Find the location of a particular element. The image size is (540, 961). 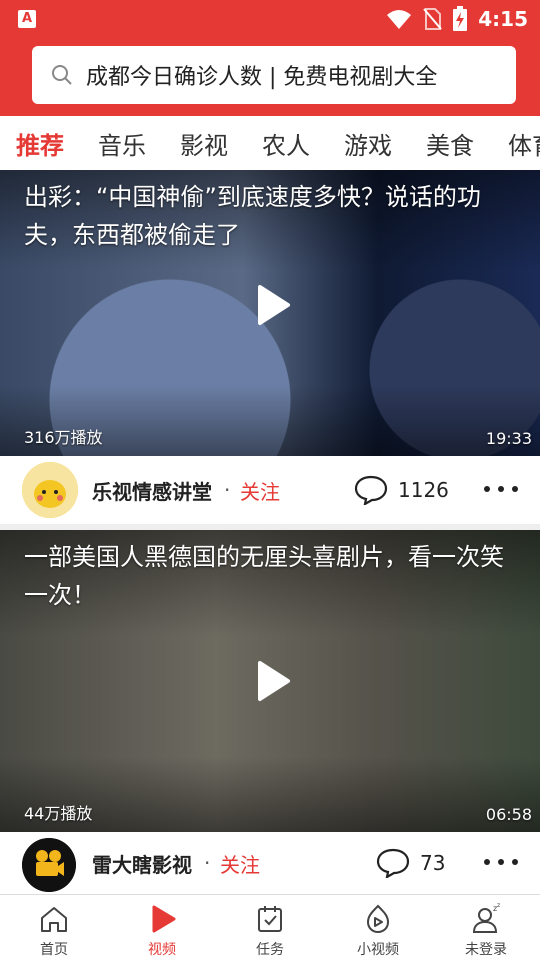

video-duration: 19:33 is located at coordinates (508, 438).